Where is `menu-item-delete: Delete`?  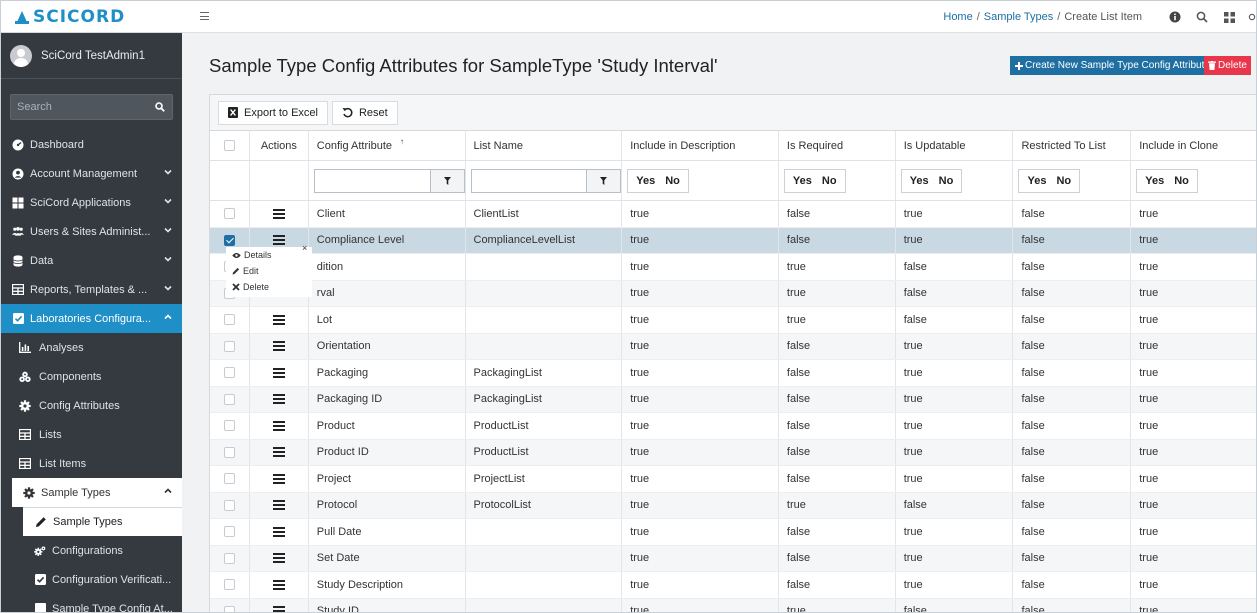
menu-item-delete: Delete is located at coordinates (269, 287).